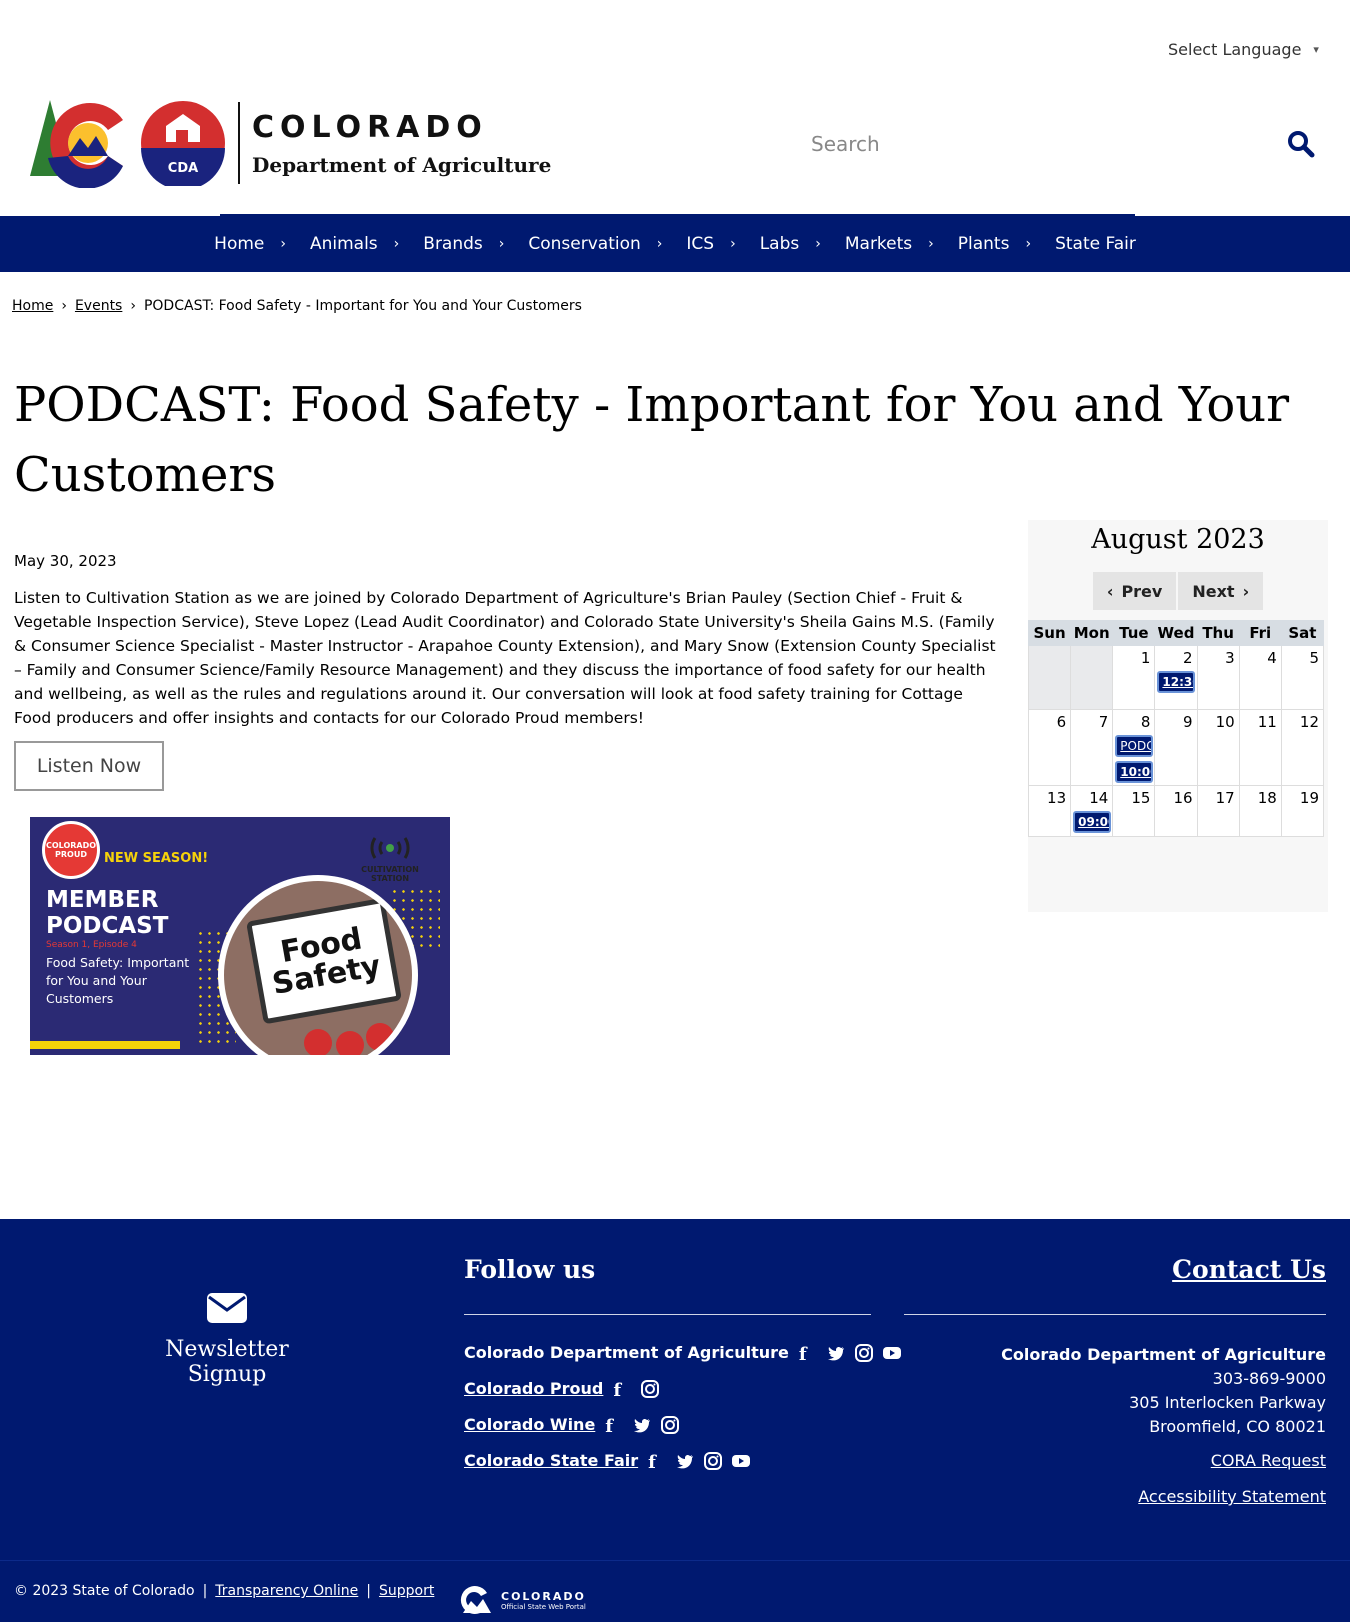 This screenshot has width=1350, height=1622. Describe the element at coordinates (1316, 49) in the screenshot. I see `chevron-down-icon: ▾` at that location.